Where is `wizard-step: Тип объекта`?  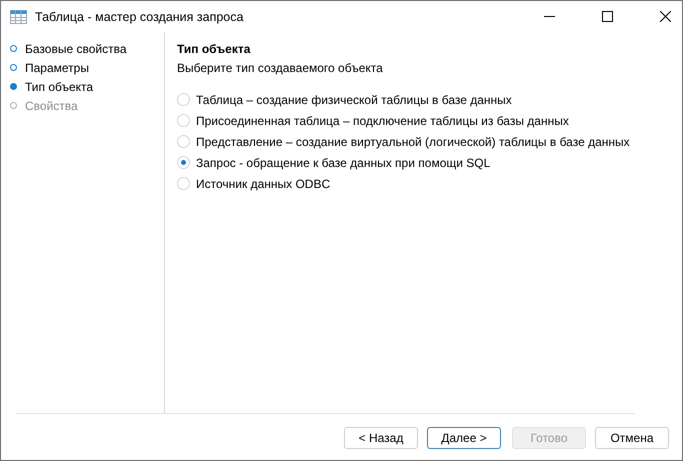 wizard-step: Тип объекта is located at coordinates (59, 87).